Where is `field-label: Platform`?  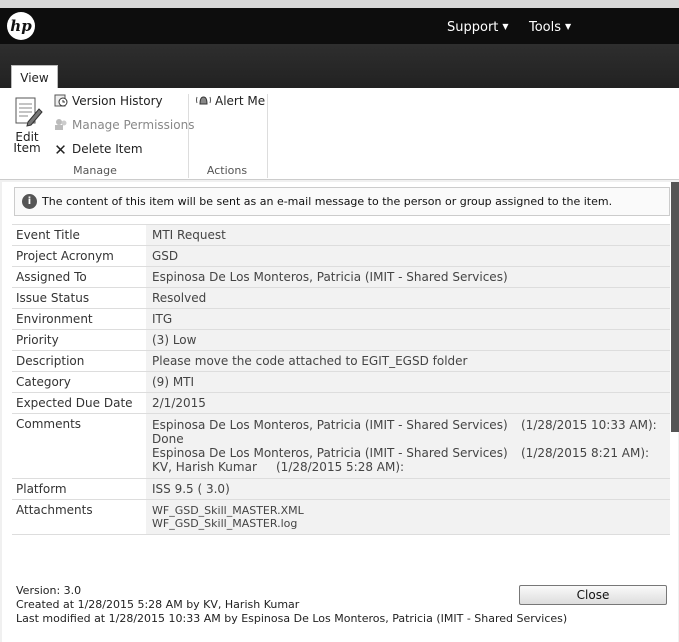 field-label: Platform is located at coordinates (41, 489).